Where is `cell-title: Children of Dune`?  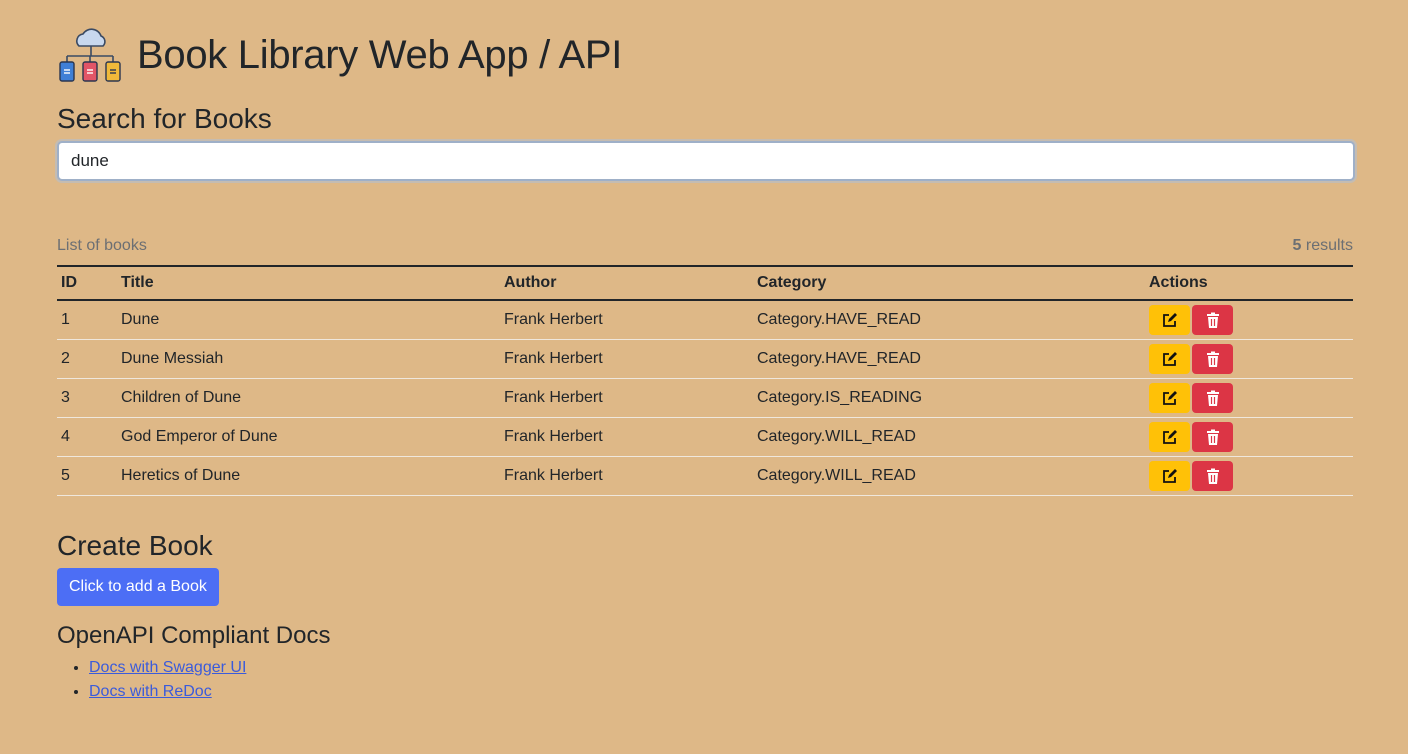 cell-title: Children of Dune is located at coordinates (308, 398).